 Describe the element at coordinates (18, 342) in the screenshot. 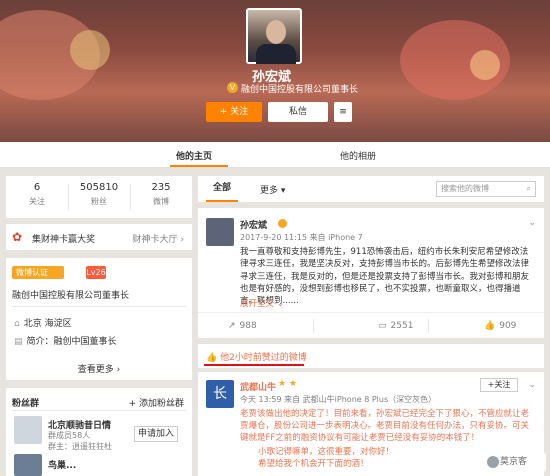

I see `intro-icon: ▤` at that location.